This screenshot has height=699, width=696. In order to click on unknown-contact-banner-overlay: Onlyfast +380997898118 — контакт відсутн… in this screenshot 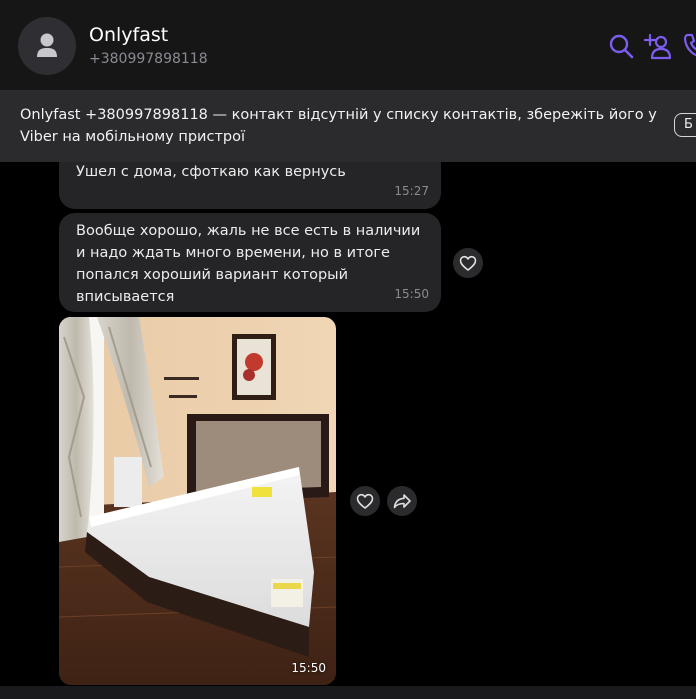, I will do `click(348, 126)`.